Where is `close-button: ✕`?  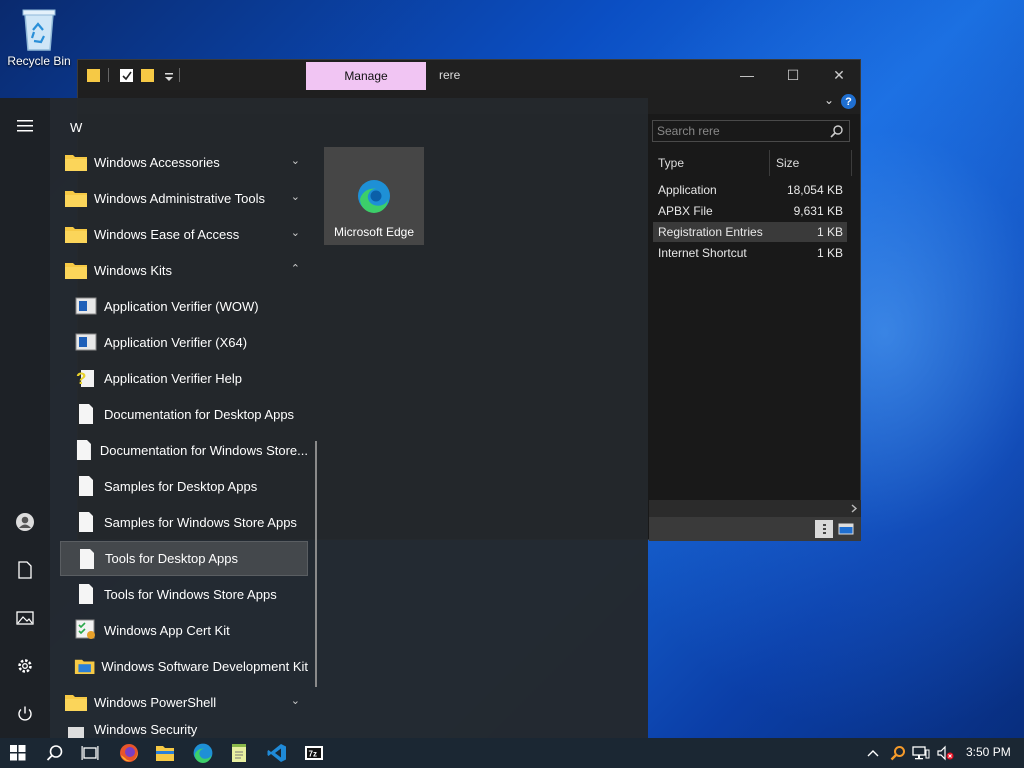 close-button: ✕ is located at coordinates (839, 75).